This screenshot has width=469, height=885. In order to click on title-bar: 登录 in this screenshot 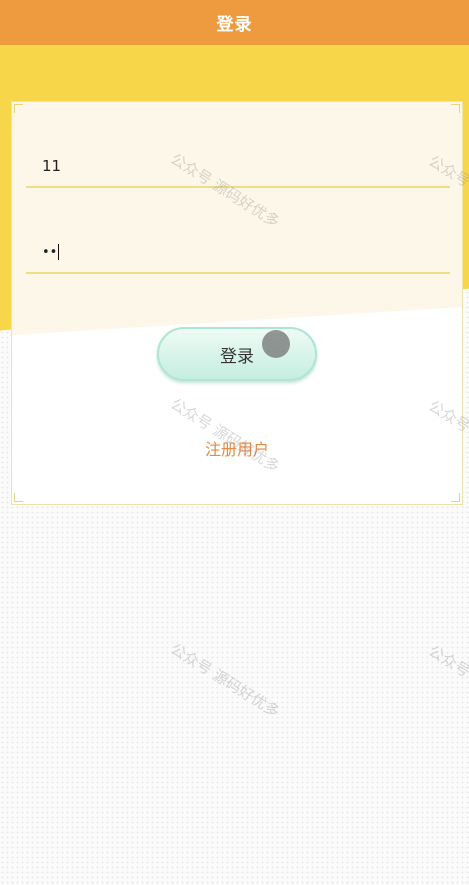, I will do `click(234, 22)`.